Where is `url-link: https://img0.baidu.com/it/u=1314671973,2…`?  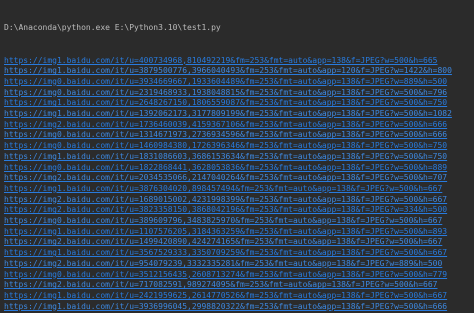
url-link: https://img0.baidu.com/it/u=1314671973,2… is located at coordinates (239, 135).